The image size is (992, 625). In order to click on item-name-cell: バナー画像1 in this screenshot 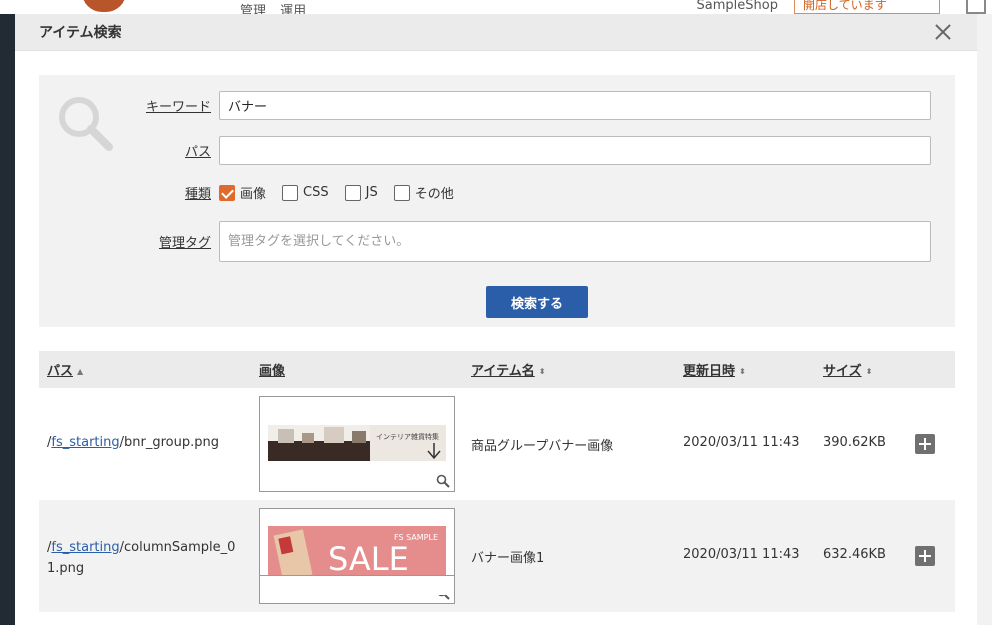, I will do `click(508, 558)`.